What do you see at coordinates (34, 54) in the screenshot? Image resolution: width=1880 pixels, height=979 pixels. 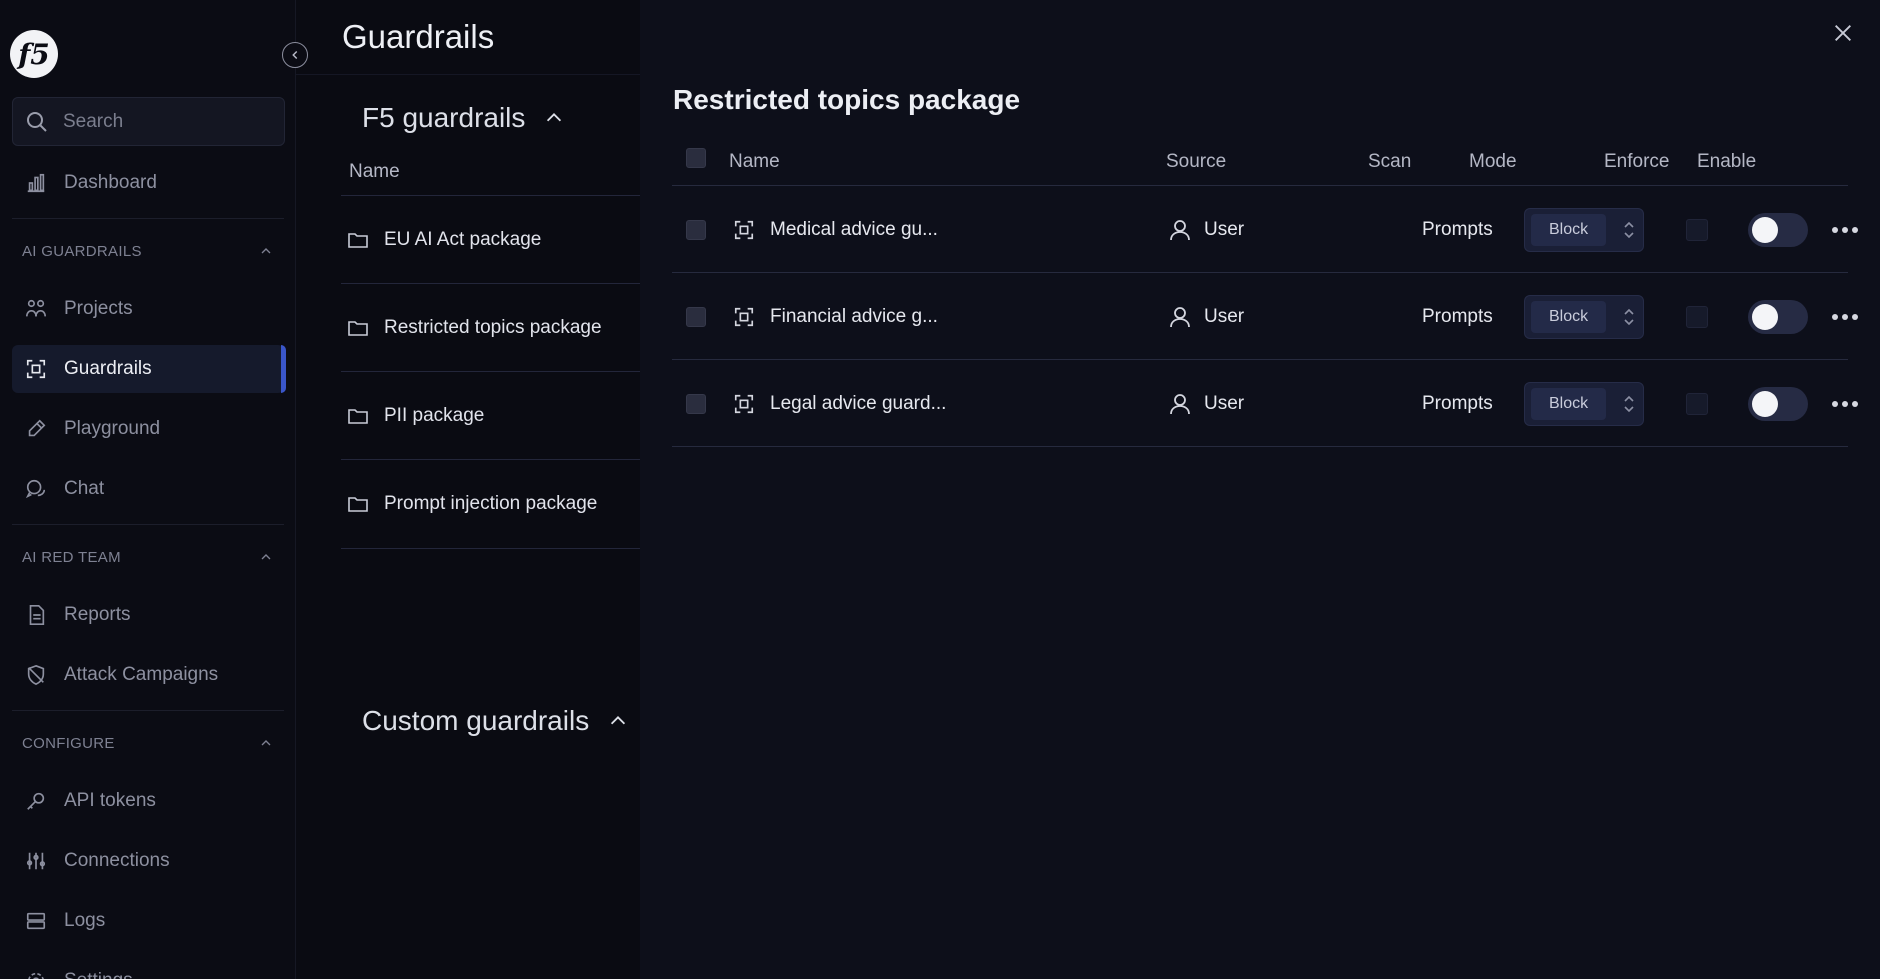 I see `f5-logo: f5` at bounding box center [34, 54].